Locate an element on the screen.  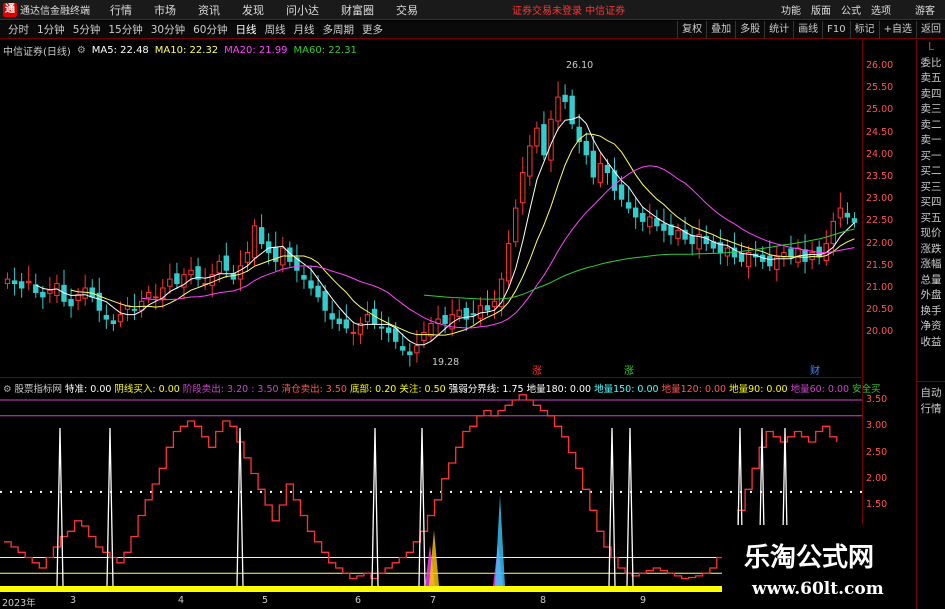
tab-1min: 1分钟 is located at coordinates (51, 29).